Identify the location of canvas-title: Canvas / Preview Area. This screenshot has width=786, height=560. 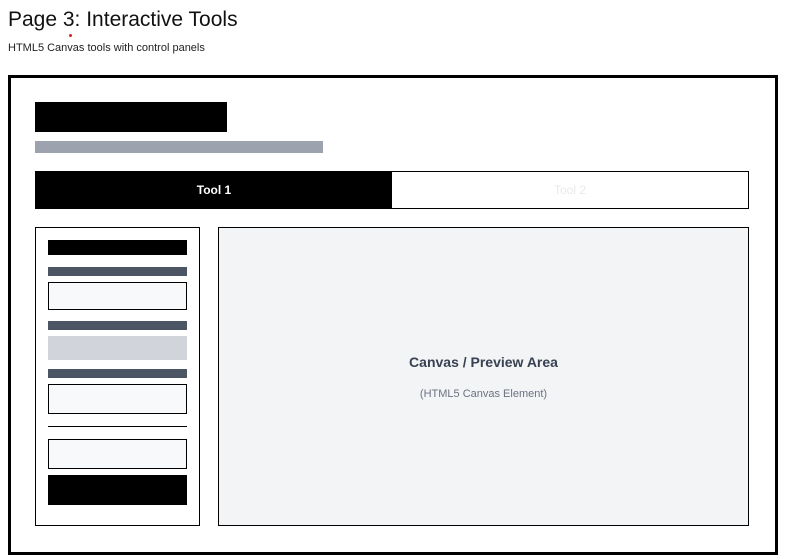
(483, 362).